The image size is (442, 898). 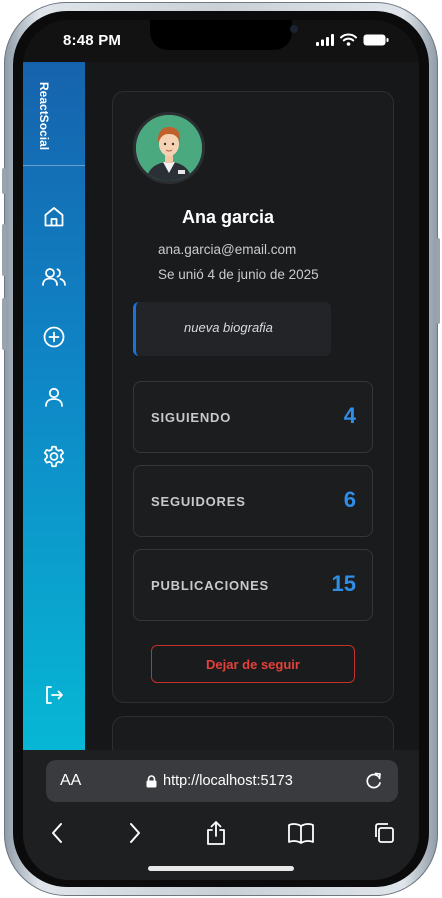 I want to click on gear-icon, so click(x=54, y=456).